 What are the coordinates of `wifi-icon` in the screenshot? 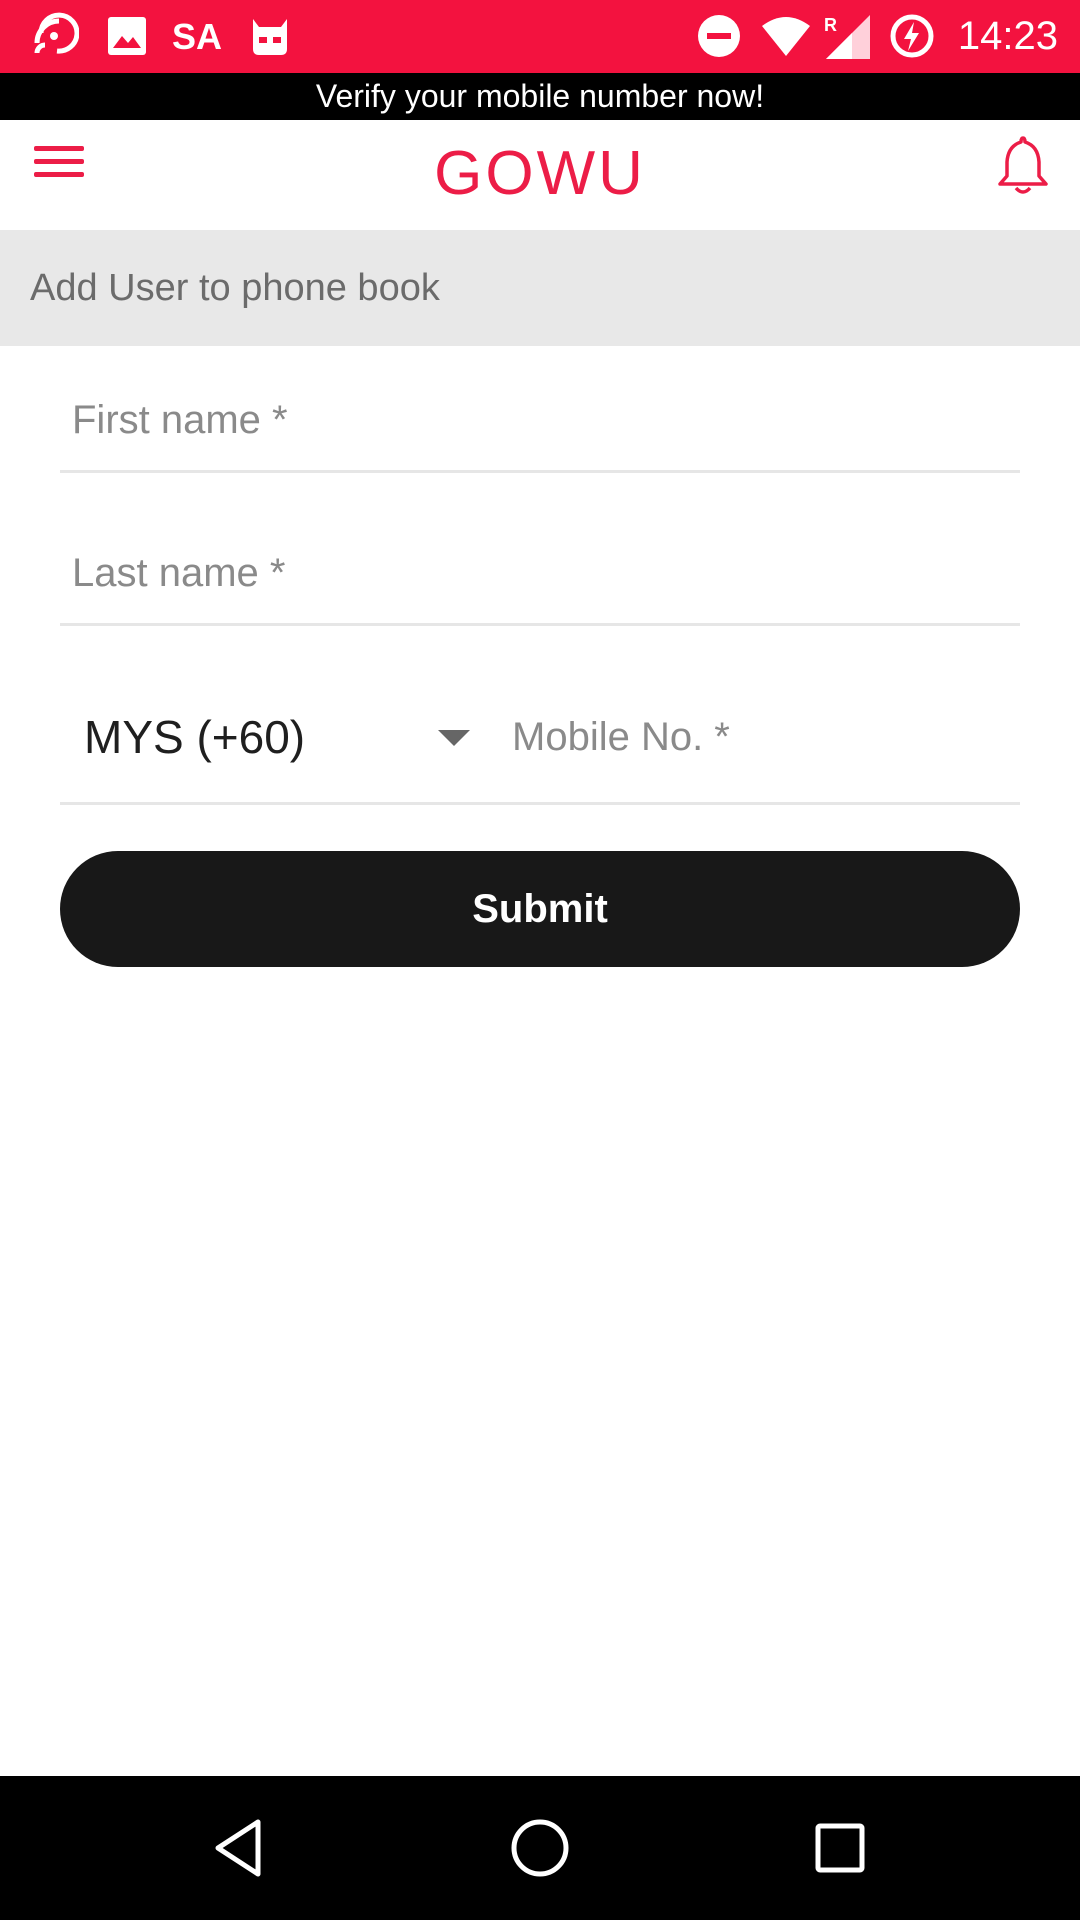 It's located at (786, 36).